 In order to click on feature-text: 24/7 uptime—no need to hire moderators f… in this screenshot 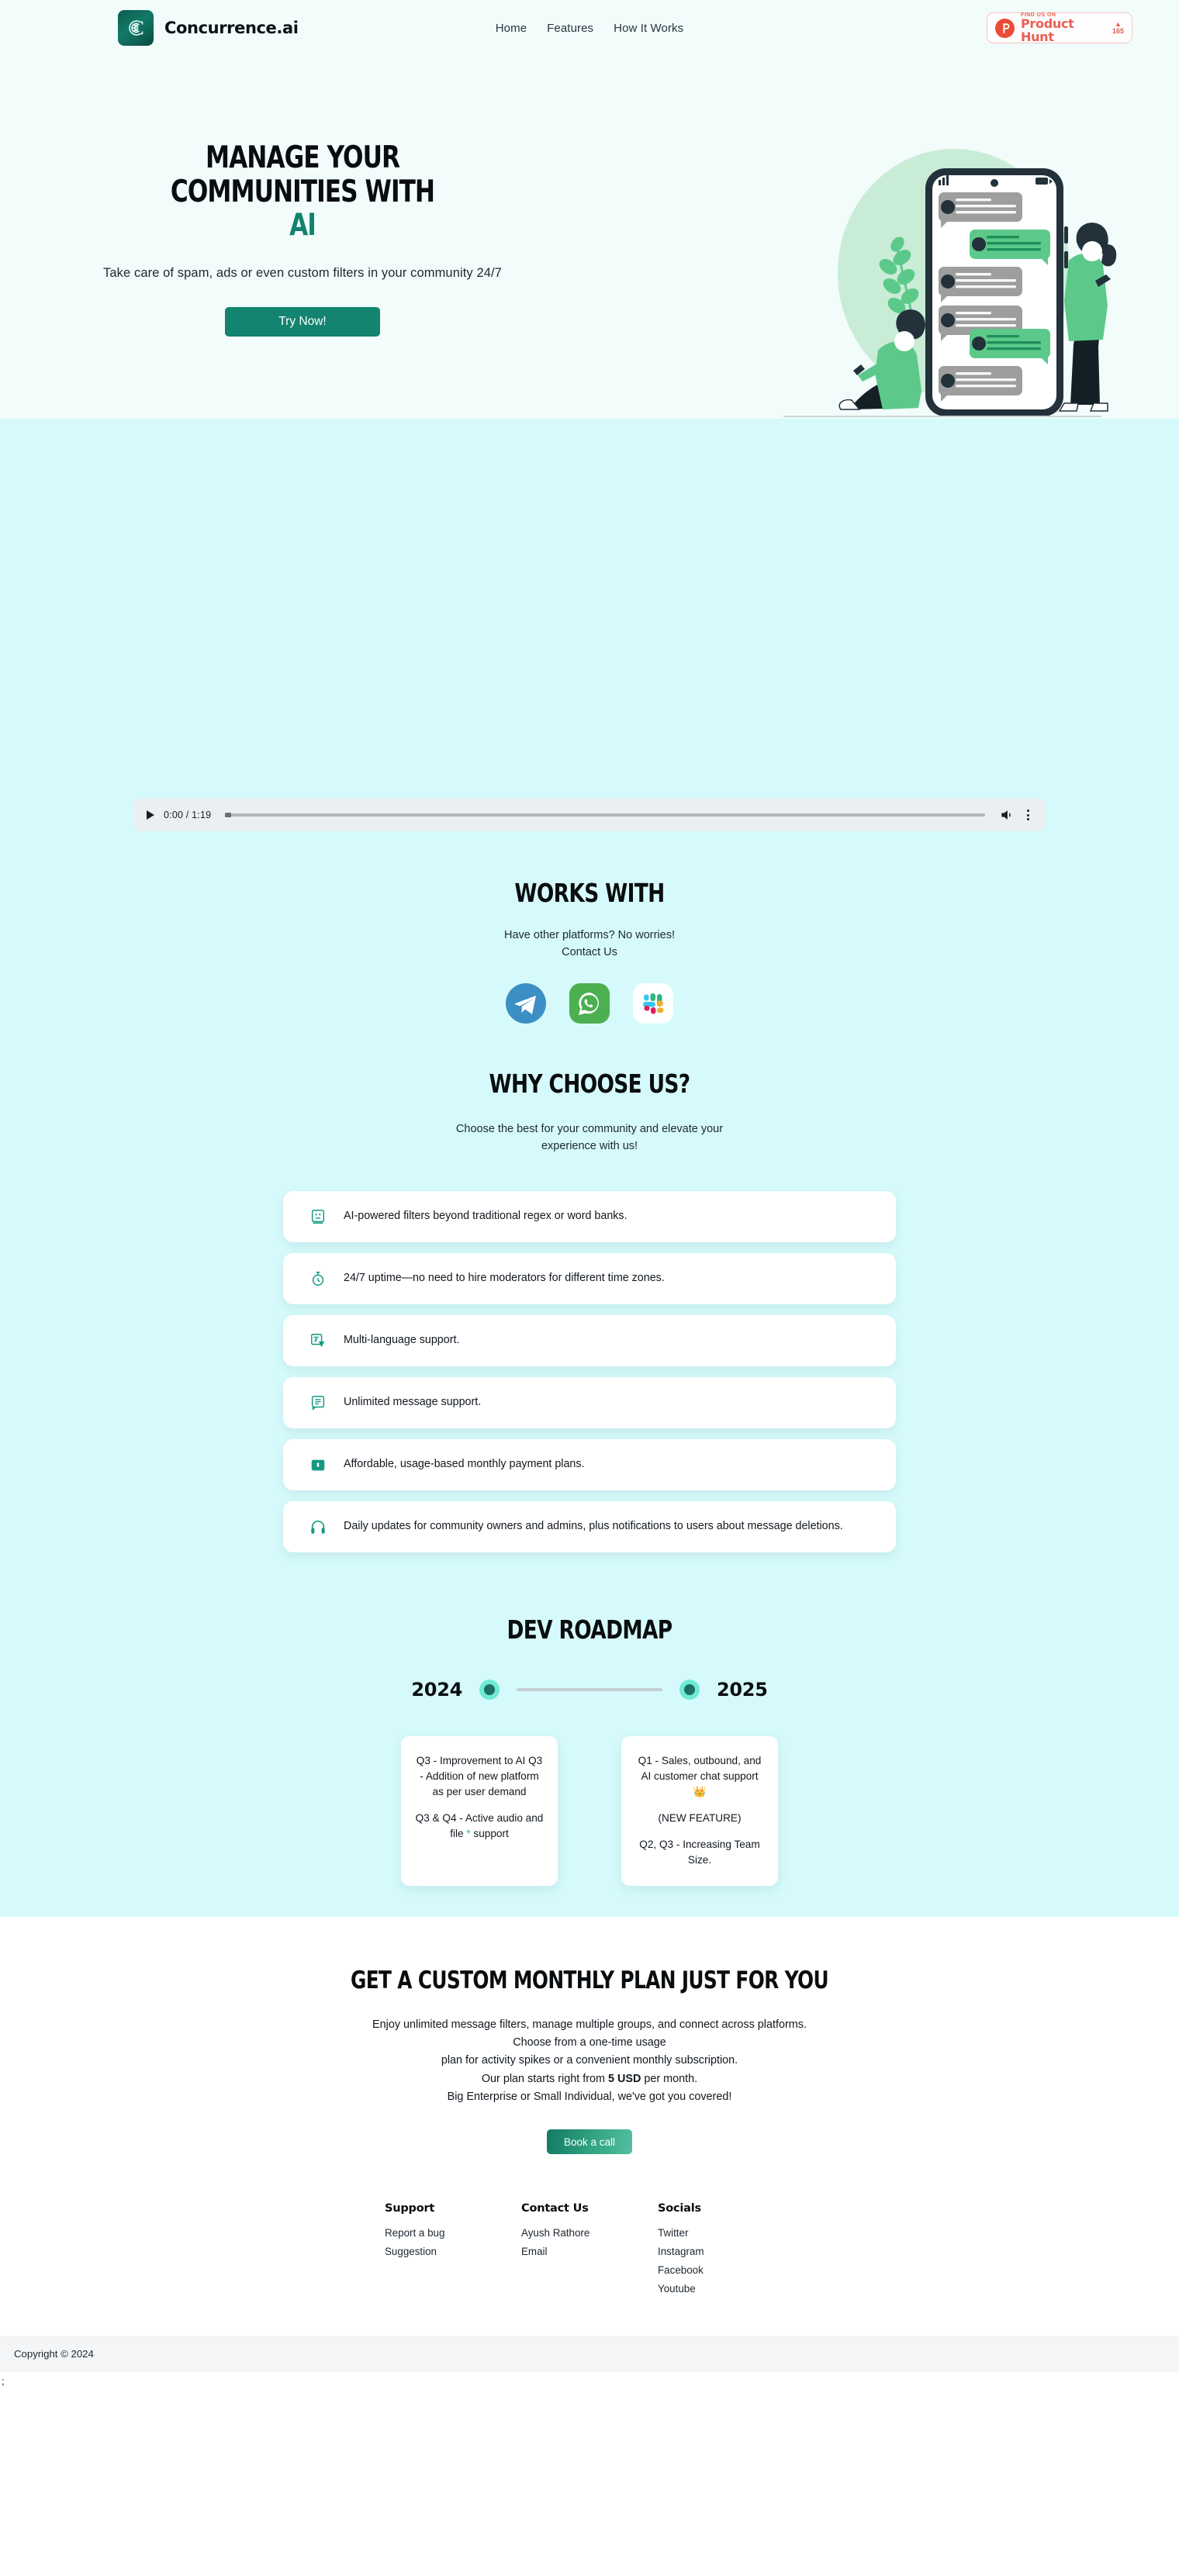, I will do `click(504, 1279)`.